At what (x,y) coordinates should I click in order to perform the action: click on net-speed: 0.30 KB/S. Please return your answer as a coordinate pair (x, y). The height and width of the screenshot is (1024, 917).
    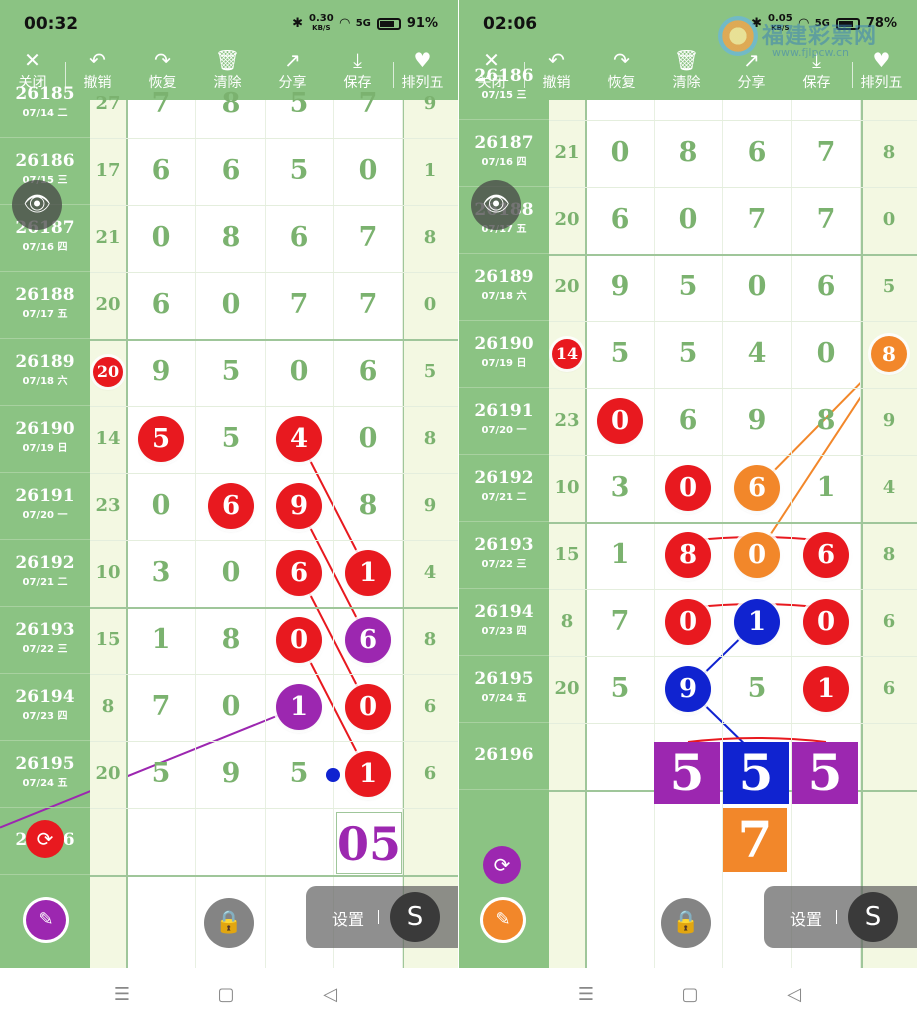
    Looking at the image, I should click on (321, 23).